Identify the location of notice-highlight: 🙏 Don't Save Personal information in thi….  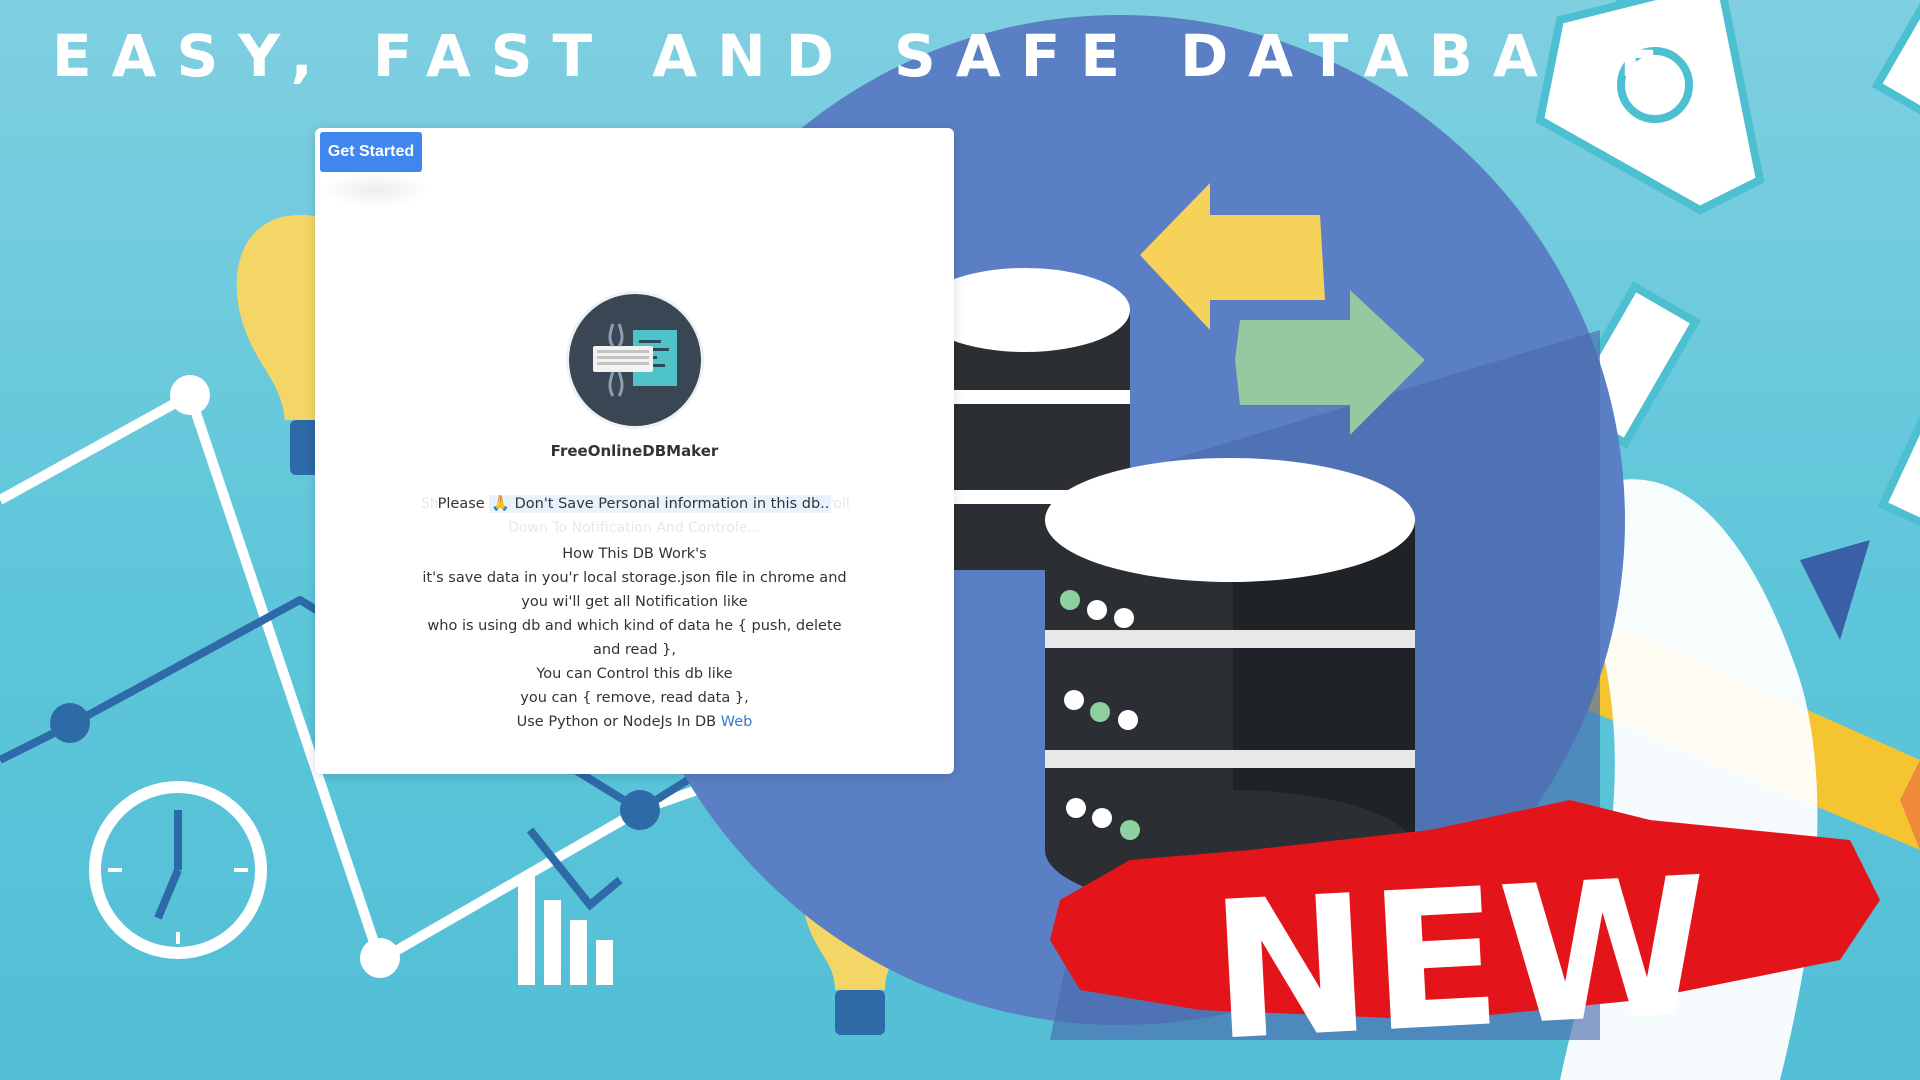
(660, 503).